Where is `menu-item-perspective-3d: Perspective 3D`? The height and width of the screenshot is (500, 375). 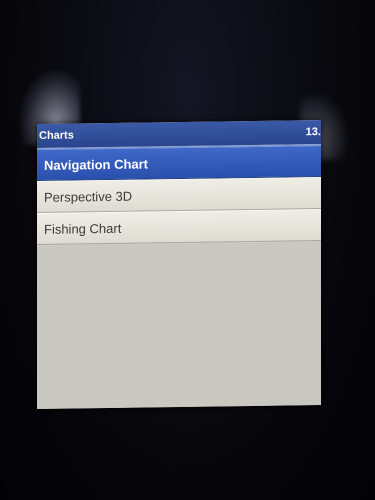
menu-item-perspective-3d: Perspective 3D is located at coordinates (179, 195).